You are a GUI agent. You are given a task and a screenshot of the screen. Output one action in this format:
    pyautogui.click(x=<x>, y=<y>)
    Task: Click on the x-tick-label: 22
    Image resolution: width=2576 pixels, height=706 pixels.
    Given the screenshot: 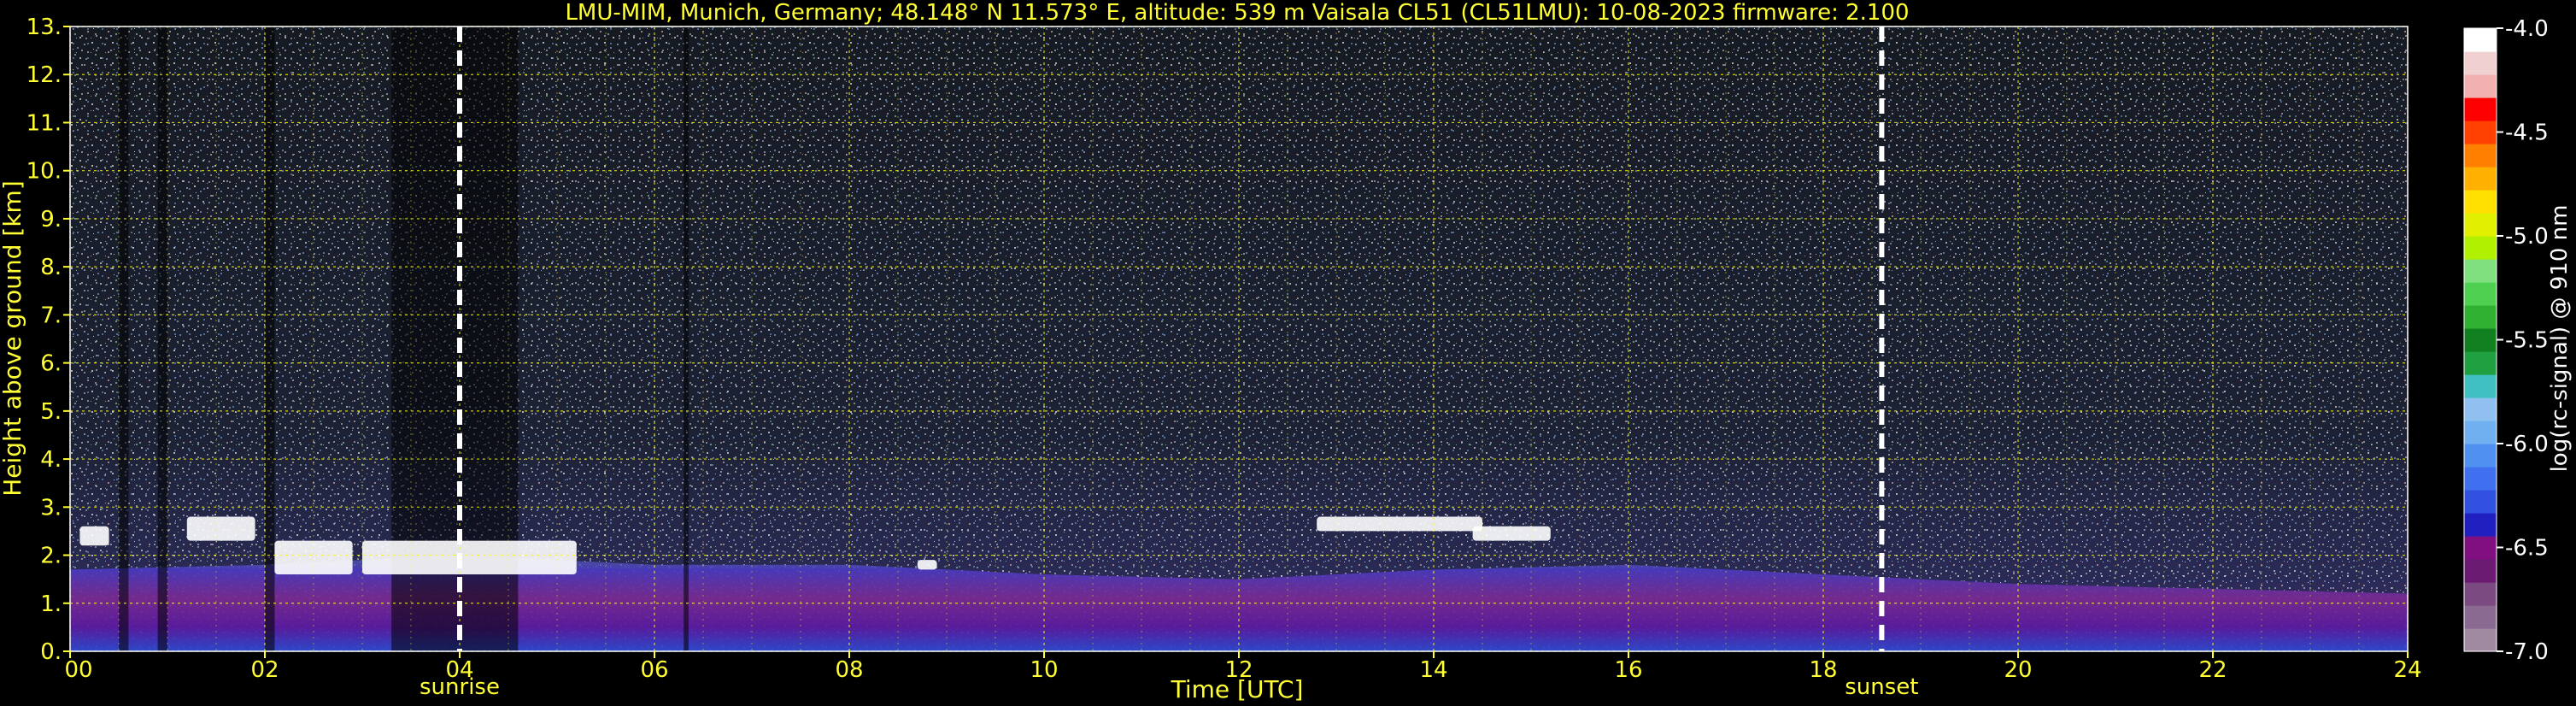 What is the action you would take?
    pyautogui.click(x=2212, y=670)
    